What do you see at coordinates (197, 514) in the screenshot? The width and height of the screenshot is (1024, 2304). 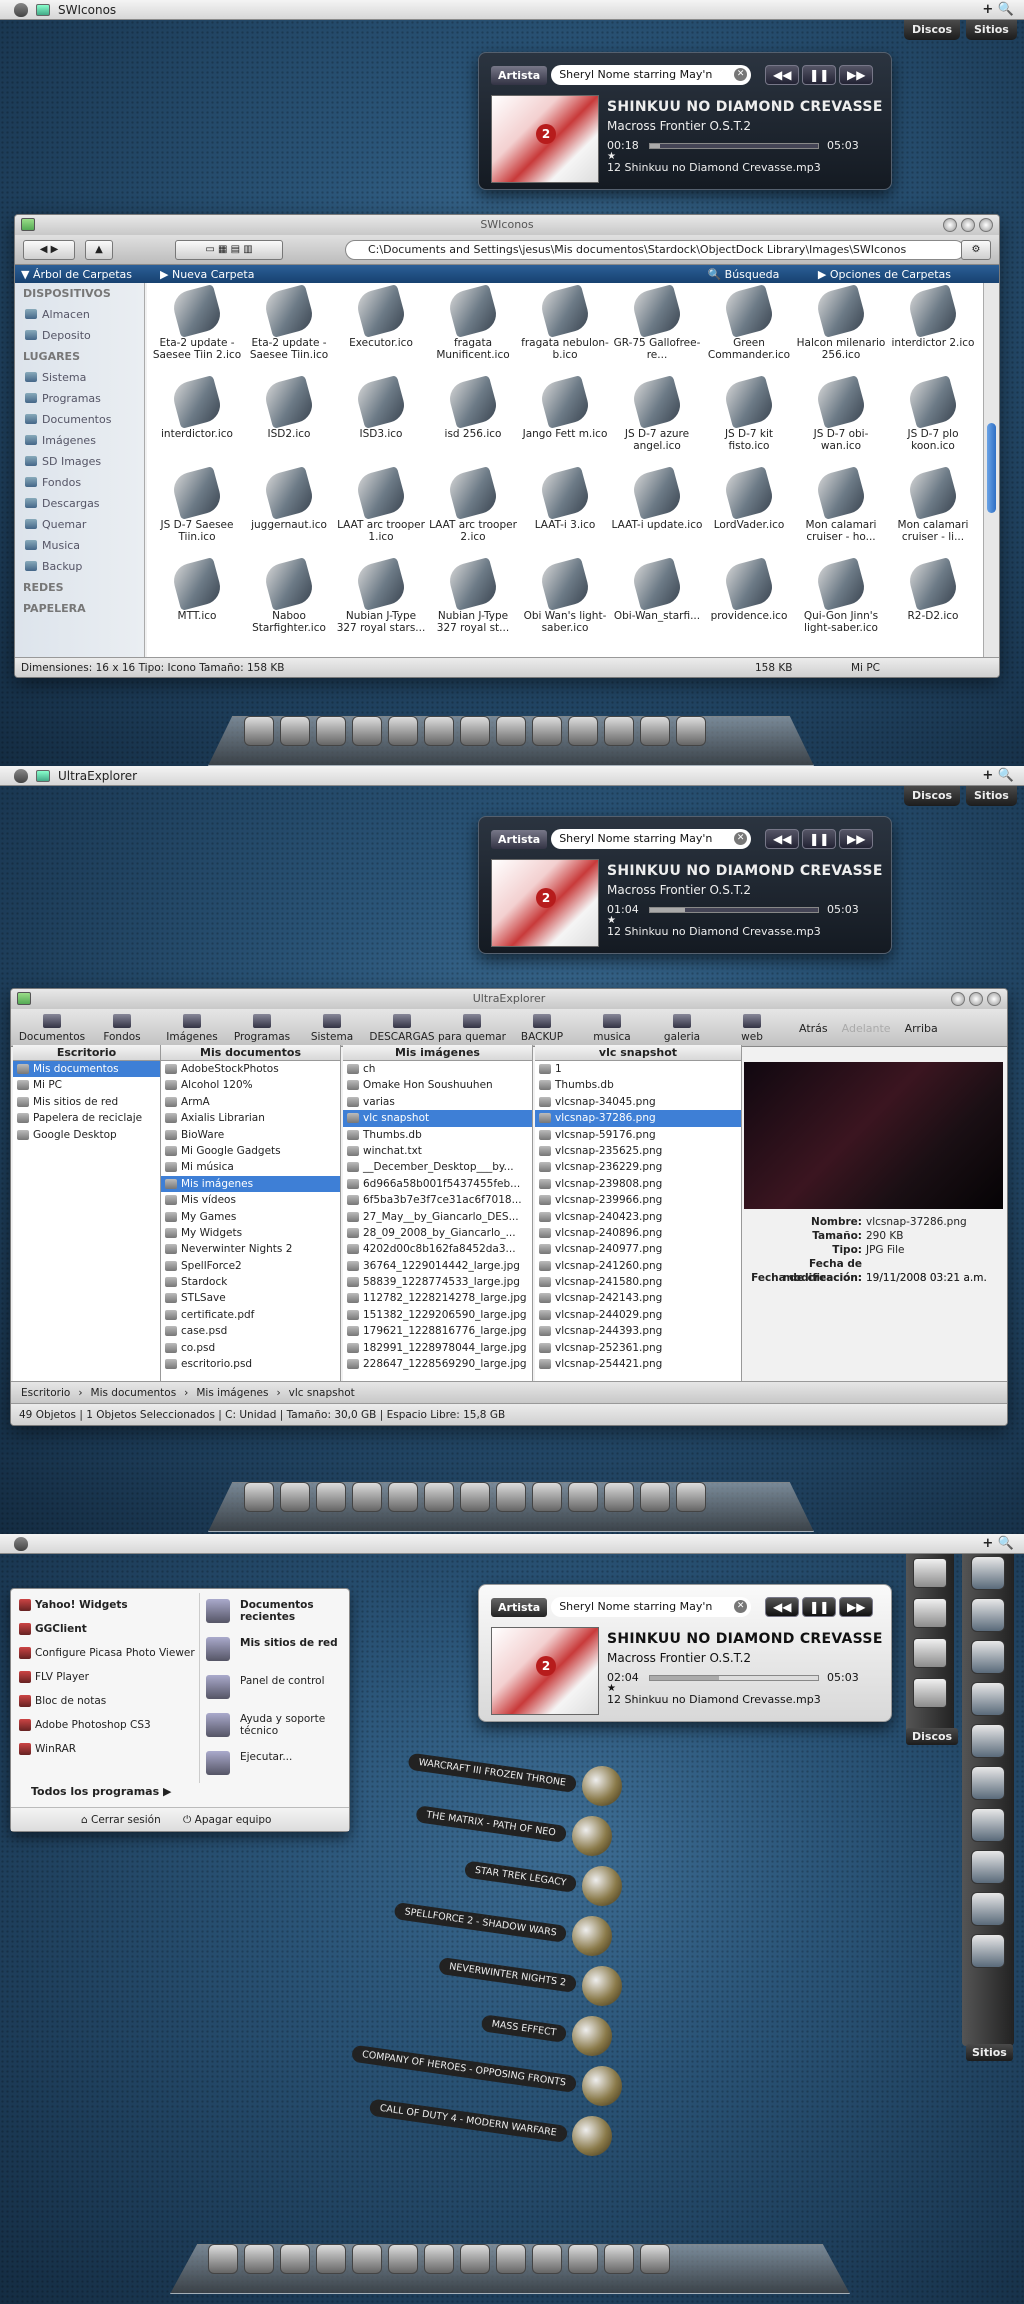 I see `file-icon-item: JS D-7 Saesee Tiin.ico` at bounding box center [197, 514].